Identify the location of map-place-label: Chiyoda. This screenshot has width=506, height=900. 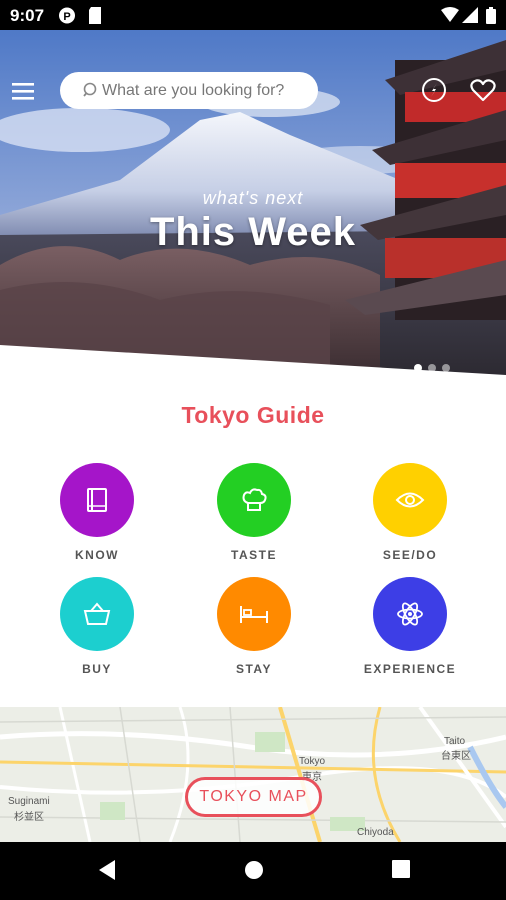
(375, 832).